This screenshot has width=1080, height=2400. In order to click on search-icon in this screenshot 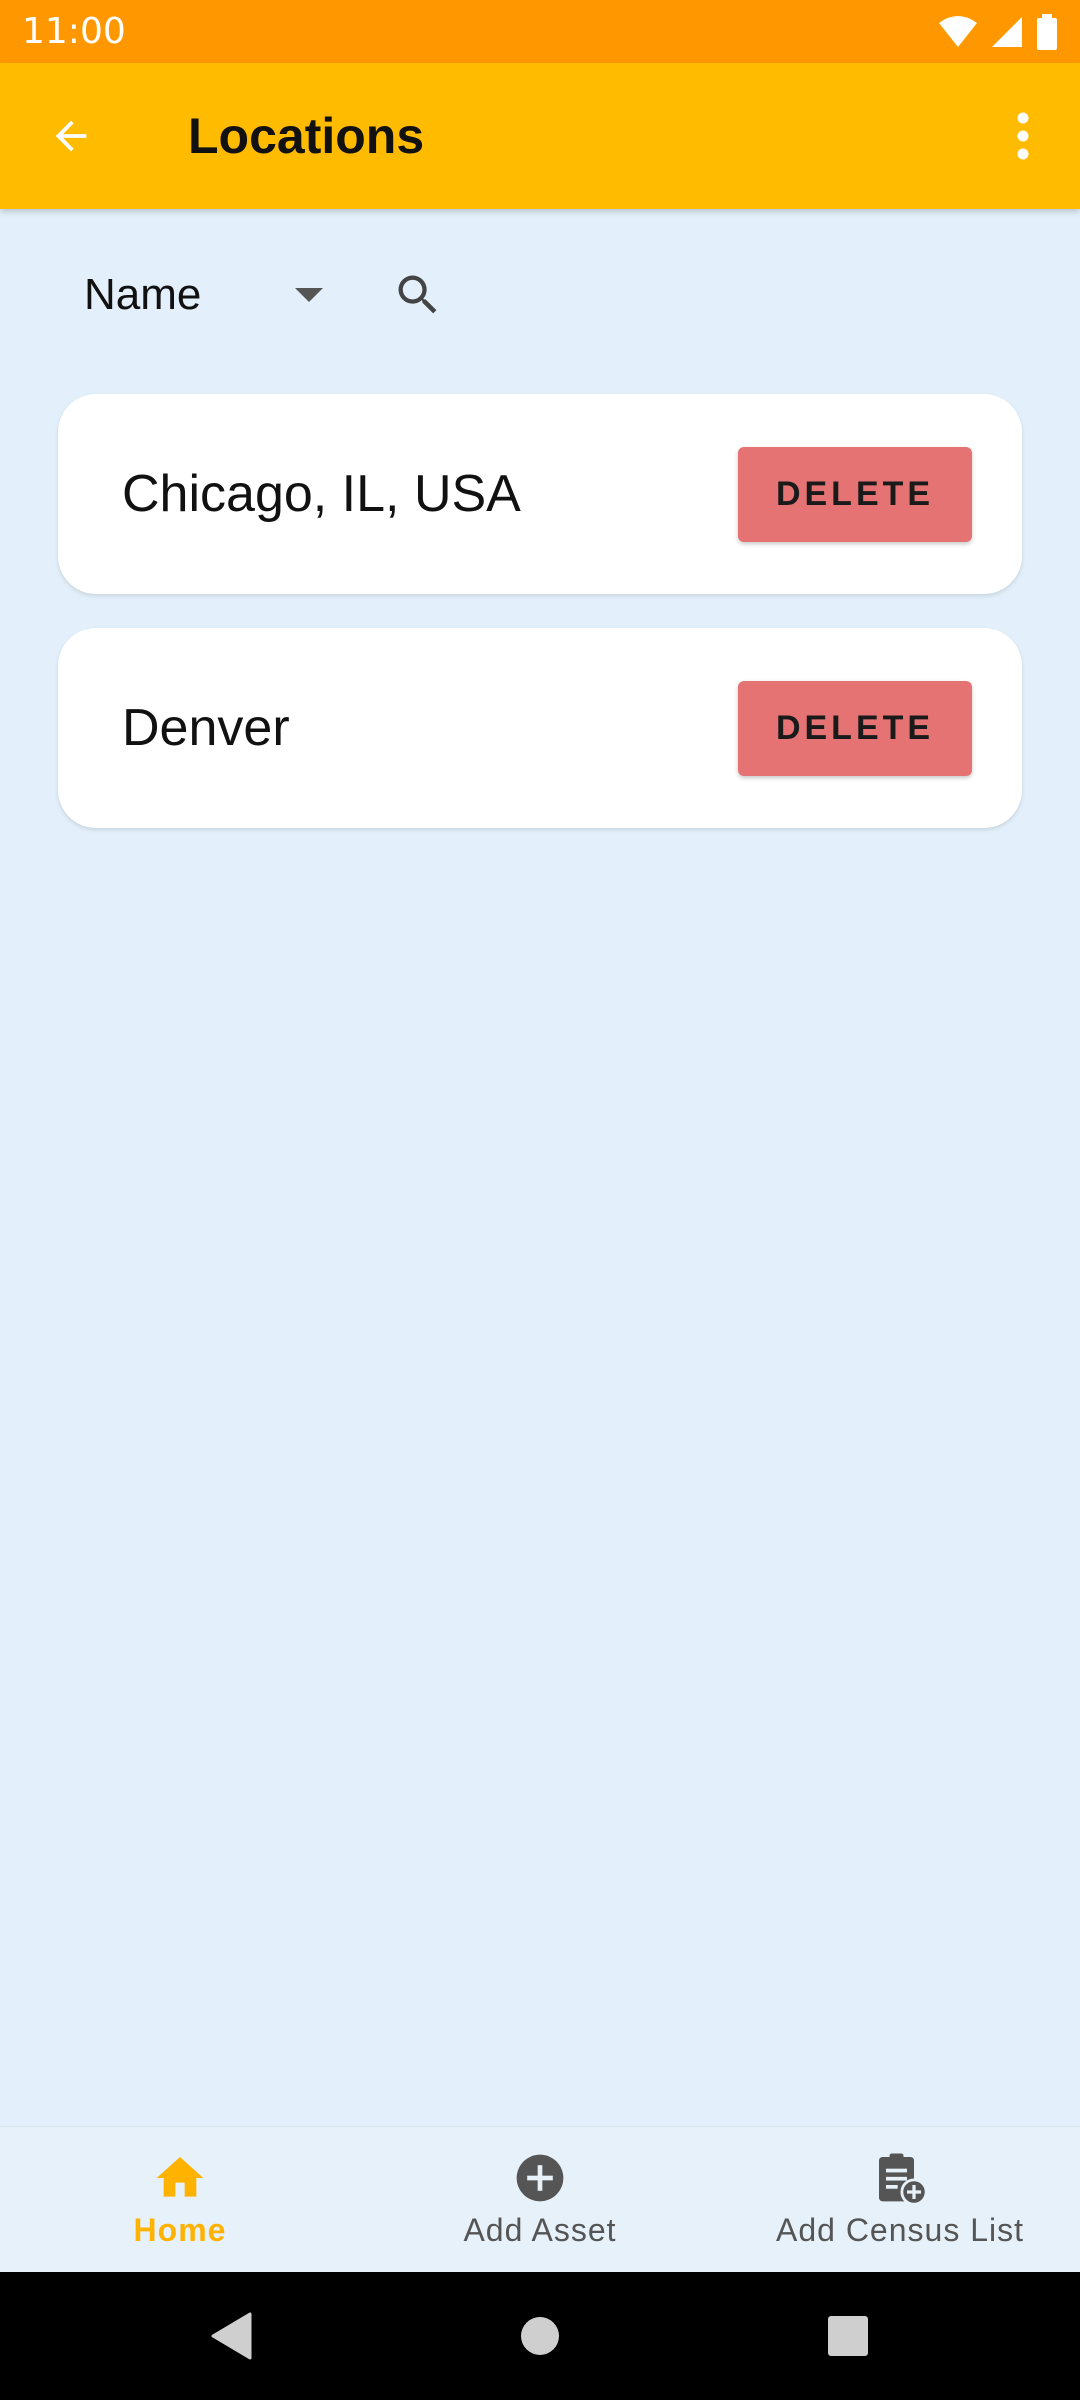, I will do `click(417, 294)`.